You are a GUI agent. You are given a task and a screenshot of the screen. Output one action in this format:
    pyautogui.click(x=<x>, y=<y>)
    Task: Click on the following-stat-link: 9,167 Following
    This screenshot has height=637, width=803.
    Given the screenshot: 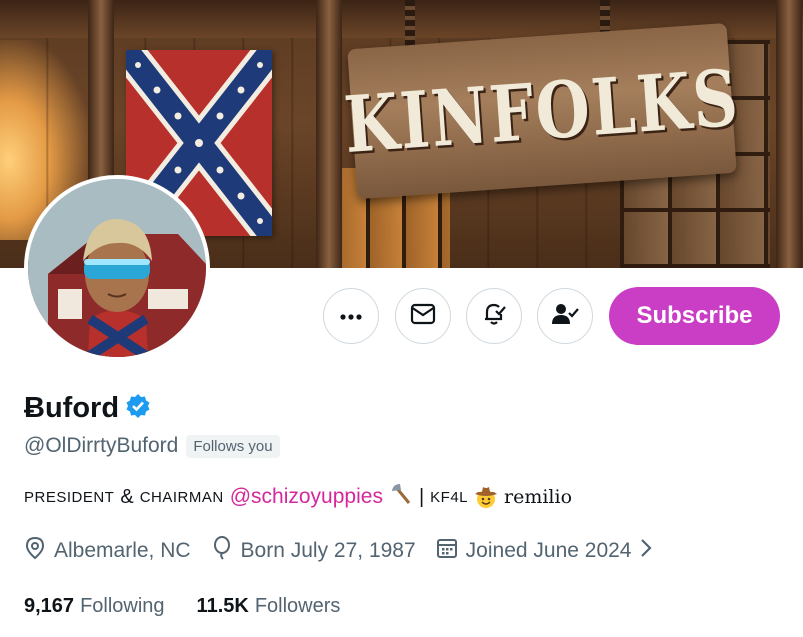 What is the action you would take?
    pyautogui.click(x=94, y=606)
    